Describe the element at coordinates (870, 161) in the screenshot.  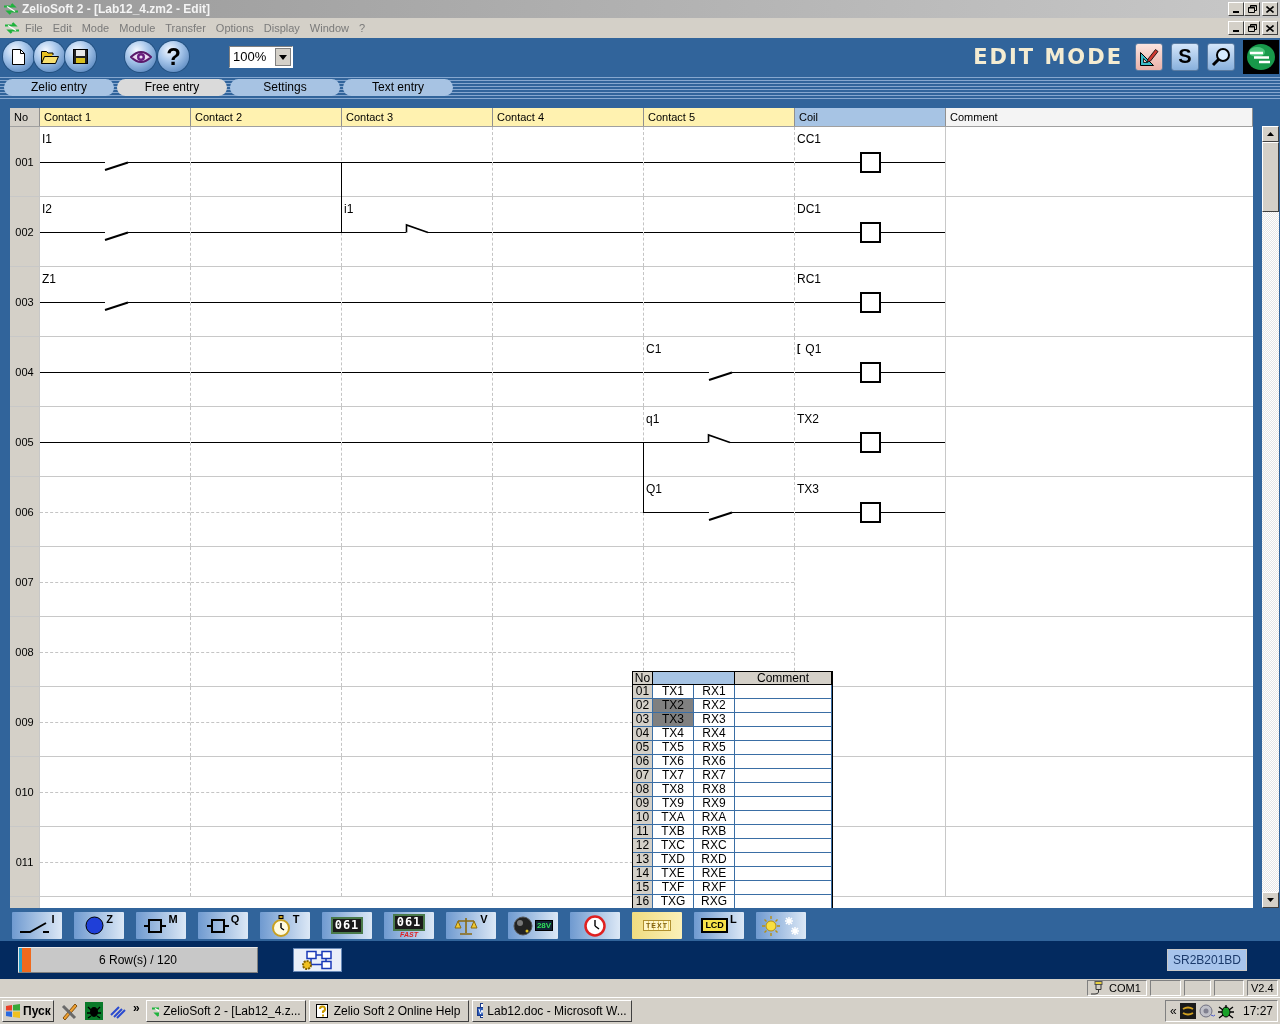
I see `ladder-cell: CC1` at that location.